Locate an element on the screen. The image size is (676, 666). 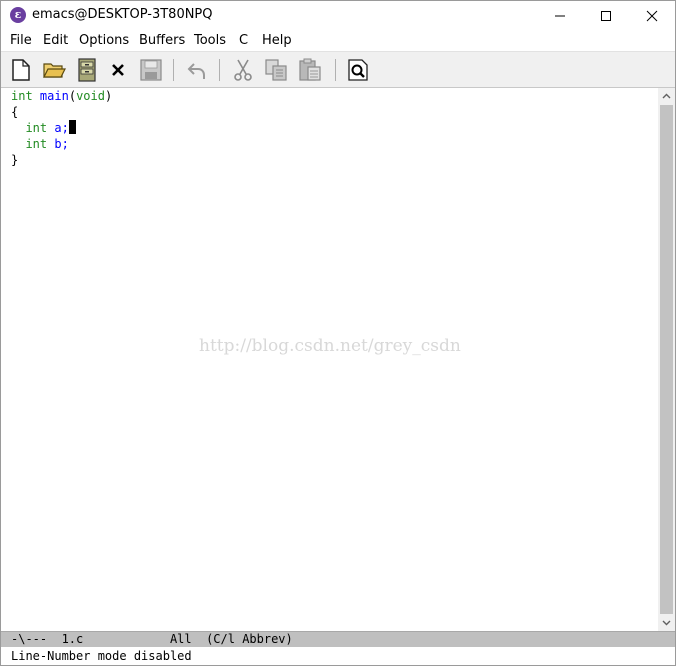
emacs-icon-glyph: ε is located at coordinates (18, 14).